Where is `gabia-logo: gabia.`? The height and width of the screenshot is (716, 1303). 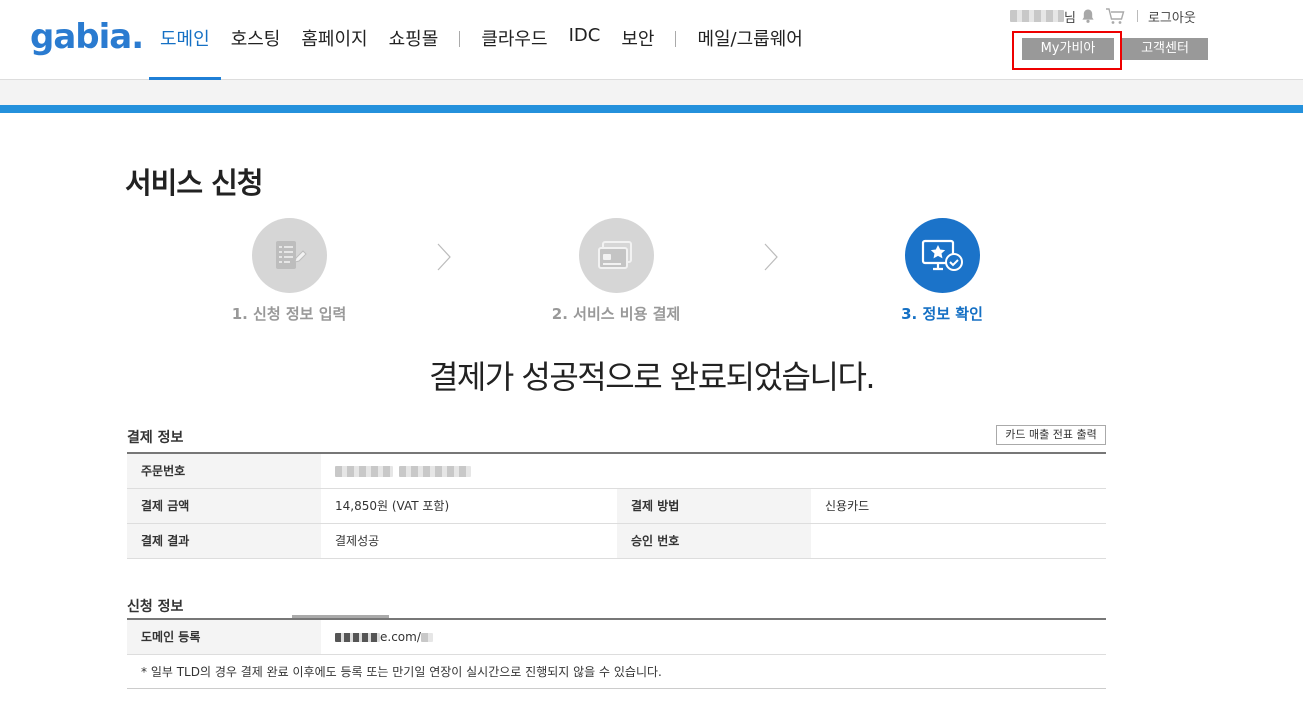
gabia-logo: gabia. is located at coordinates (87, 39).